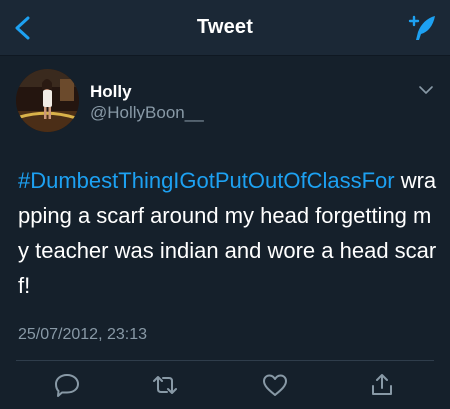 Image resolution: width=450 pixels, height=409 pixels. What do you see at coordinates (111, 92) in the screenshot?
I see `user-display-name: Holly` at bounding box center [111, 92].